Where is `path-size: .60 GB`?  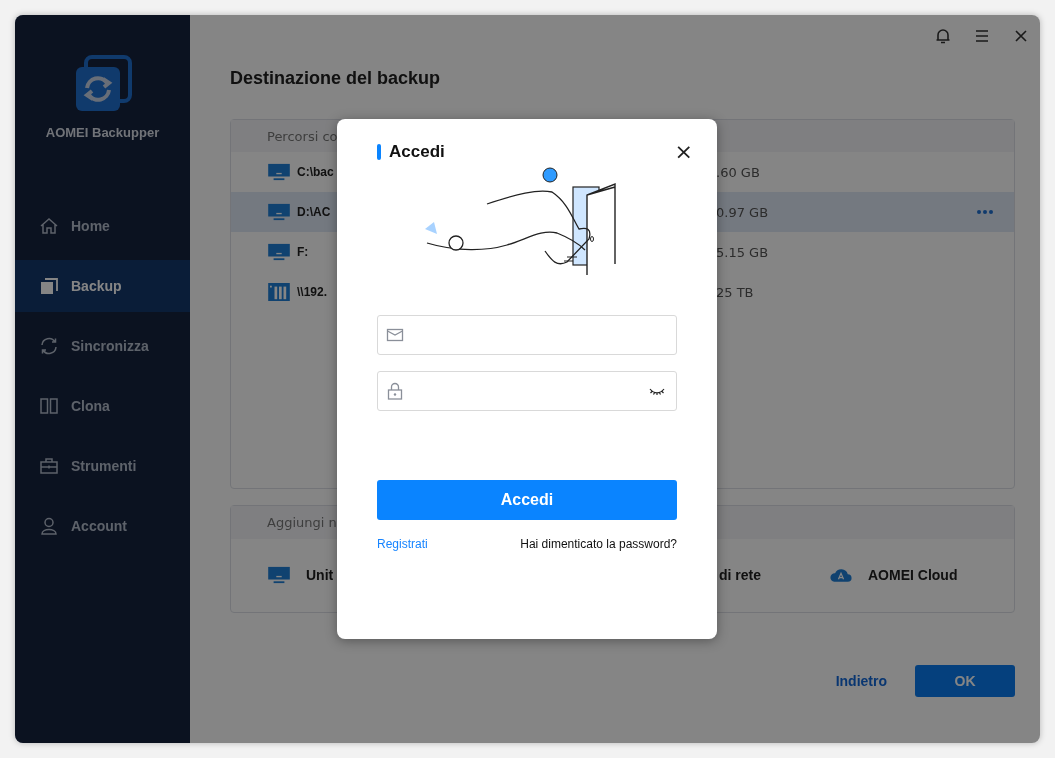
path-size: .60 GB is located at coordinates (738, 172).